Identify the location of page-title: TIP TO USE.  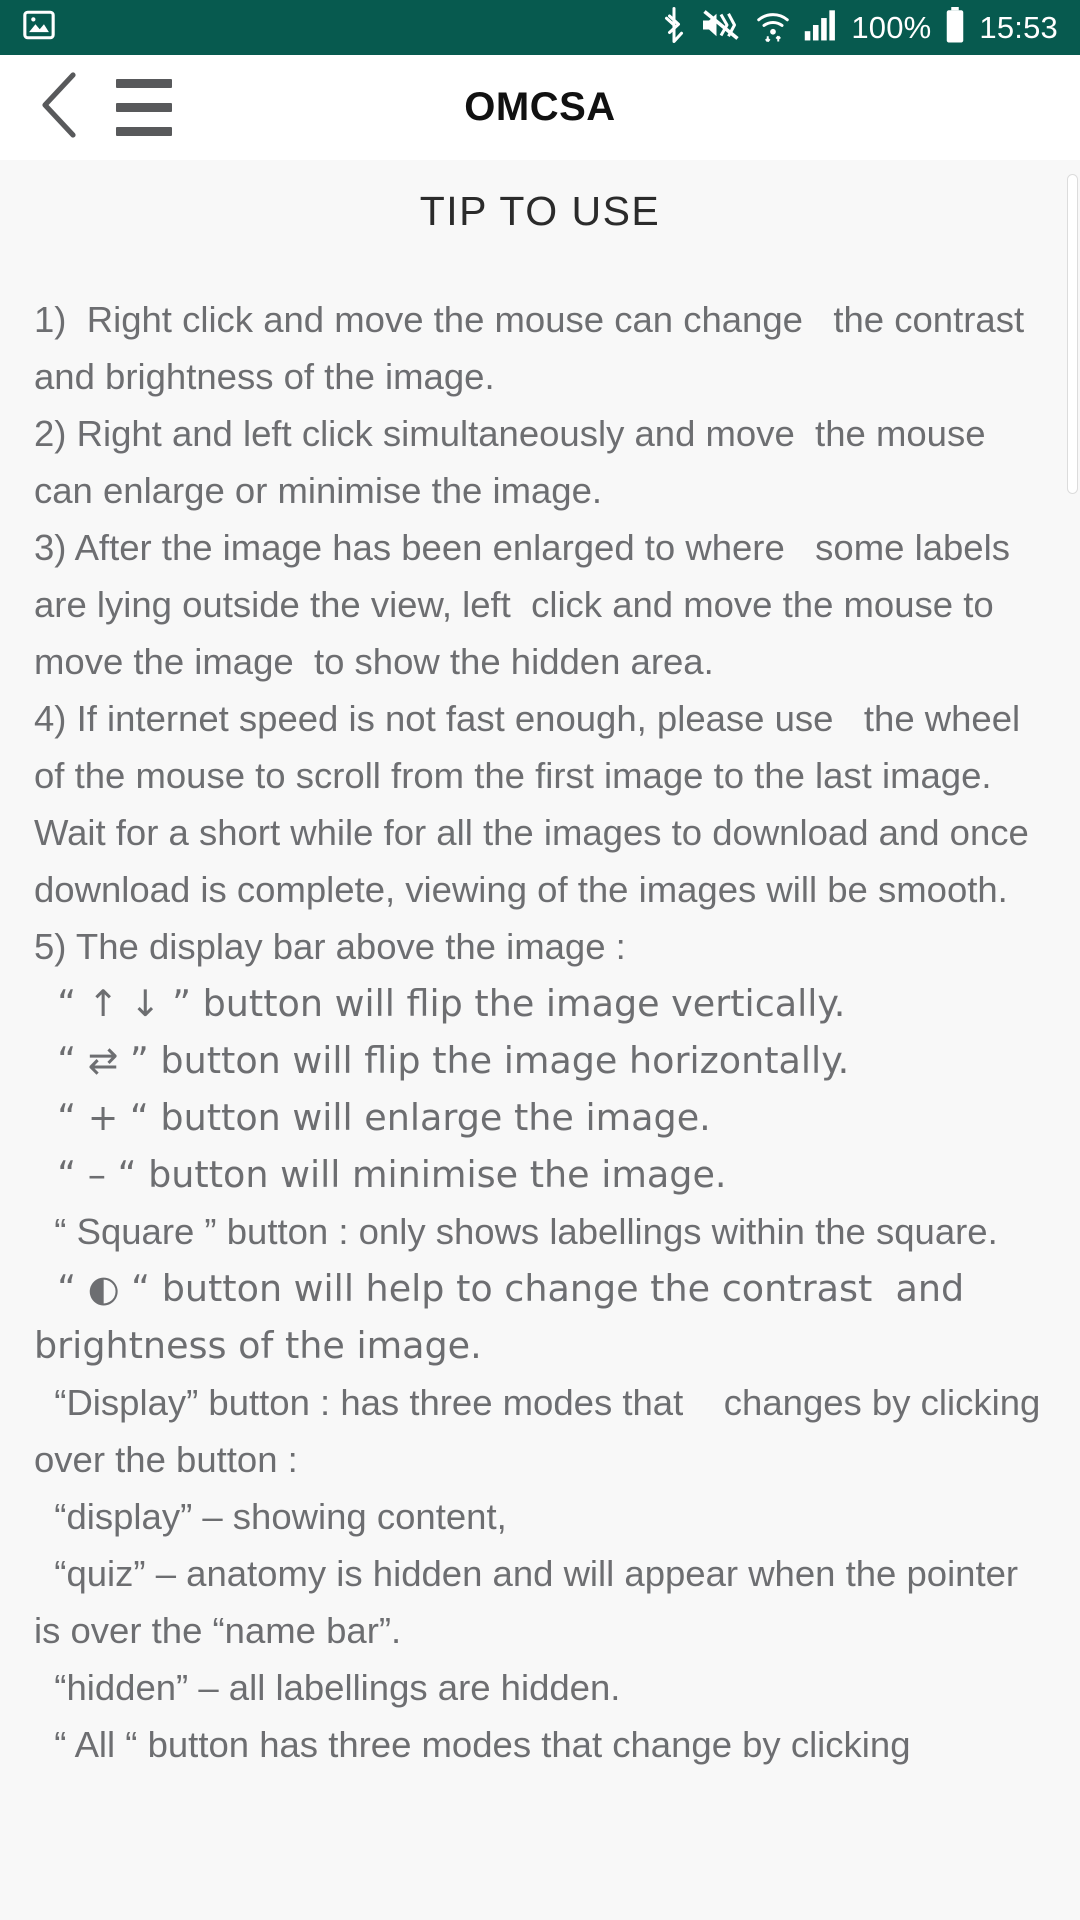
(540, 211).